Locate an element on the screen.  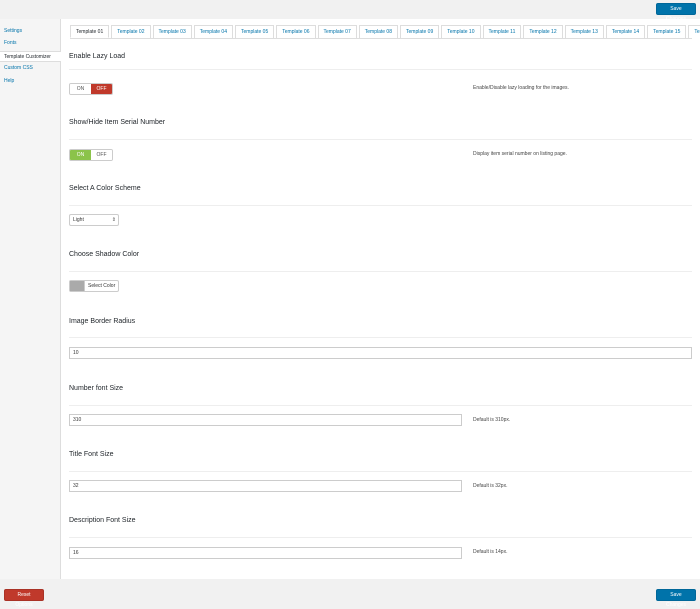
sidebar-item-template-customizer: Template Customizer is located at coordinates (30, 56).